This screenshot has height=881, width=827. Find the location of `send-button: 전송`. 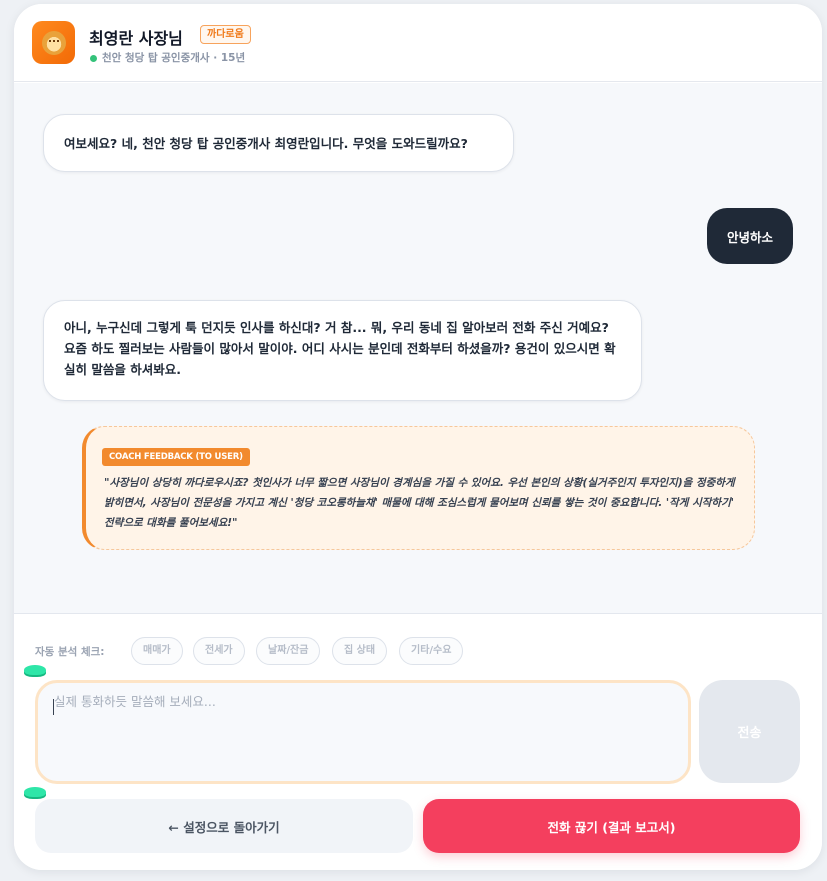

send-button: 전송 is located at coordinates (749, 731).